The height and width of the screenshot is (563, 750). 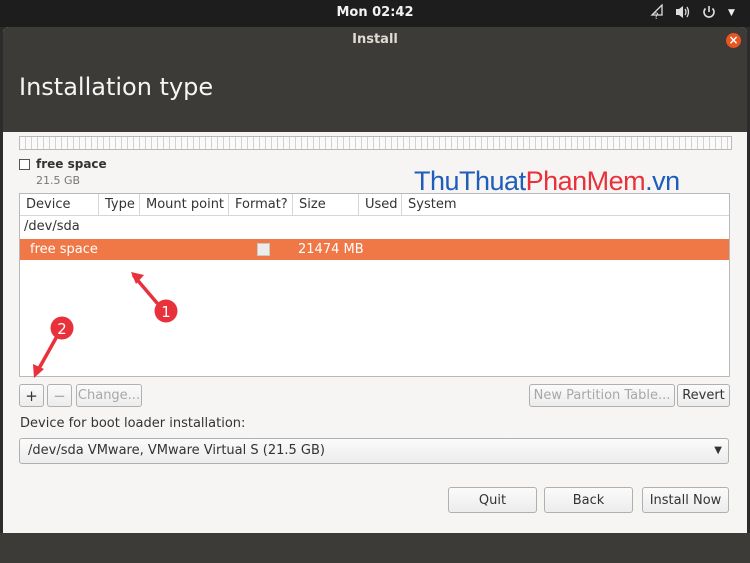 I want to click on free-space-swatch, so click(x=24, y=164).